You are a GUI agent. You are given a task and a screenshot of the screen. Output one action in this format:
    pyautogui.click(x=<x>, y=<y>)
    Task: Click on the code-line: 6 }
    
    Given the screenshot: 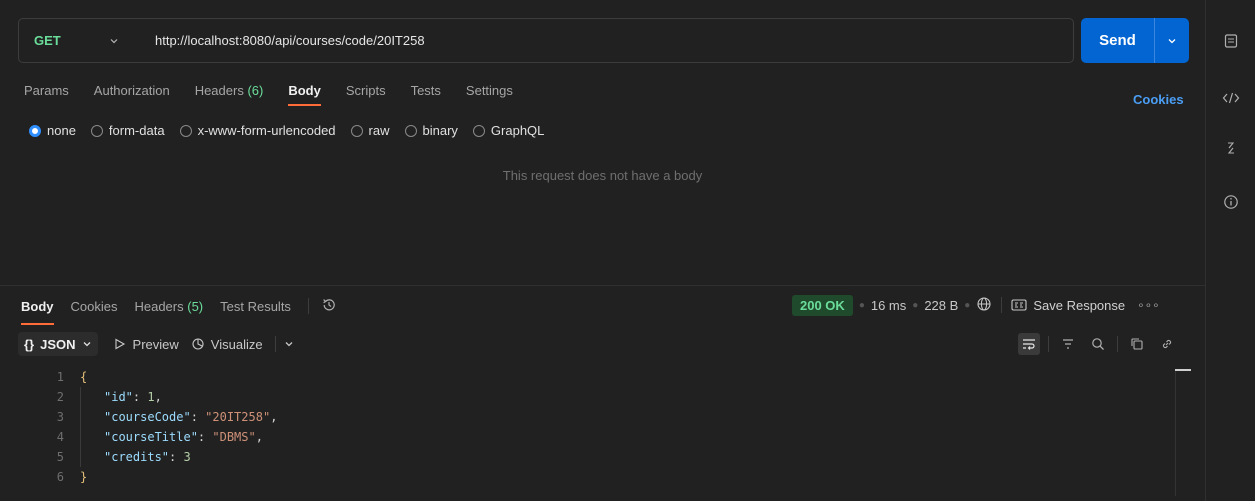 What is the action you would take?
    pyautogui.click(x=72, y=477)
    